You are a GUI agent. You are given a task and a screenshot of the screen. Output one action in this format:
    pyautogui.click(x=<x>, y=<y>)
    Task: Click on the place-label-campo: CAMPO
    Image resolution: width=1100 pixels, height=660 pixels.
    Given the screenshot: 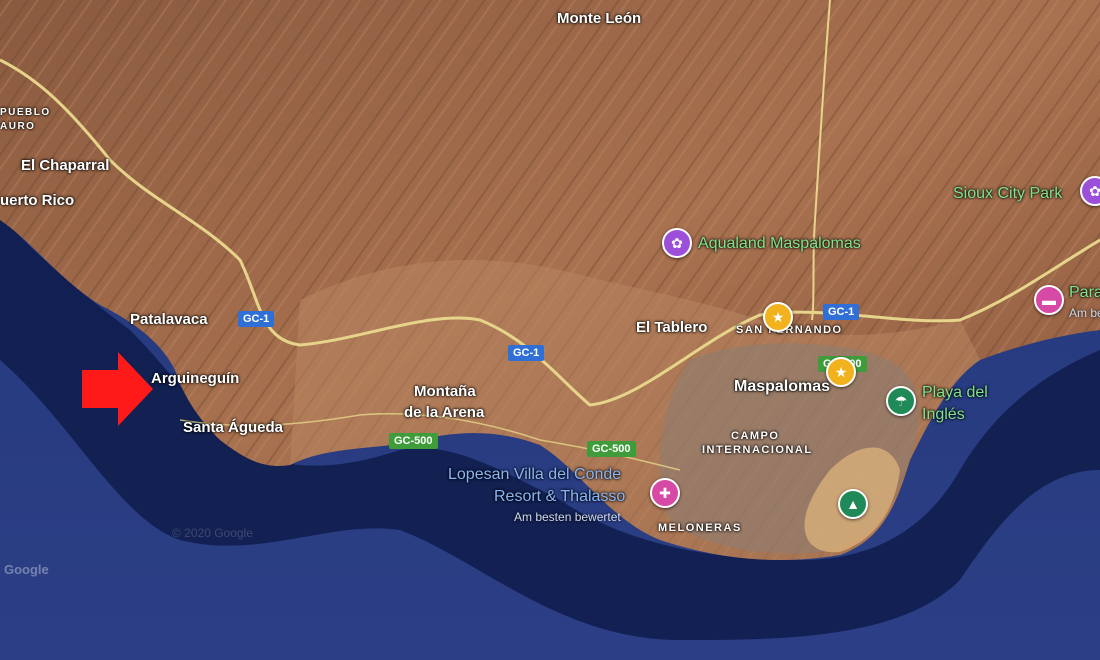 What is the action you would take?
    pyautogui.click(x=755, y=436)
    